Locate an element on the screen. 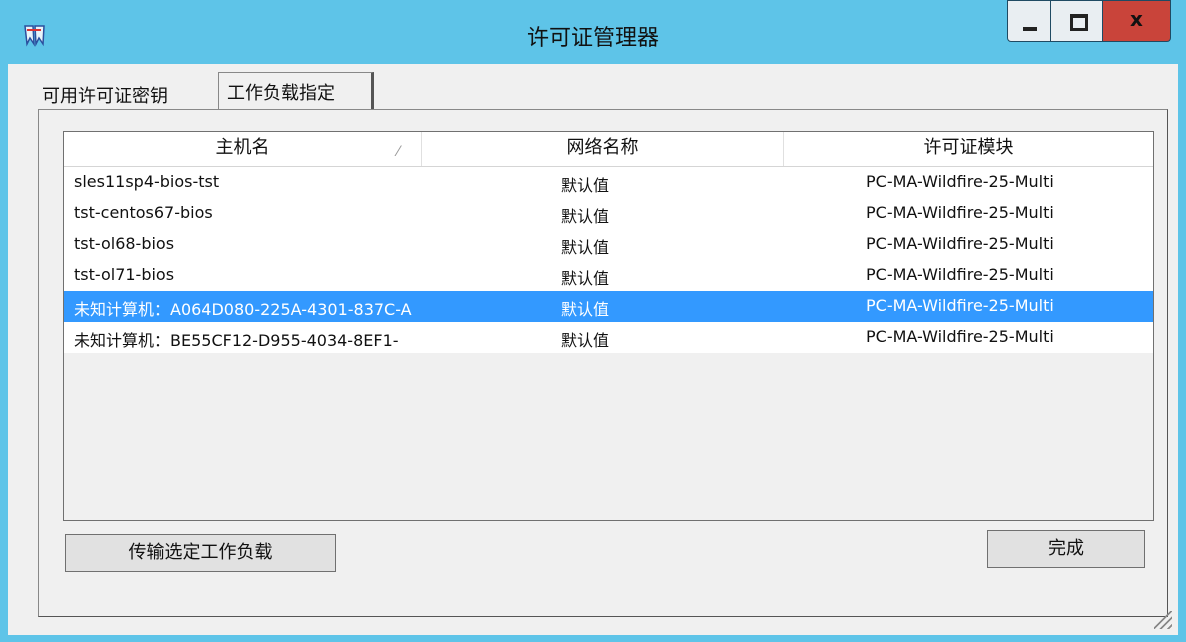  cell-hostname: tst-centos67-bios is located at coordinates (143, 212).